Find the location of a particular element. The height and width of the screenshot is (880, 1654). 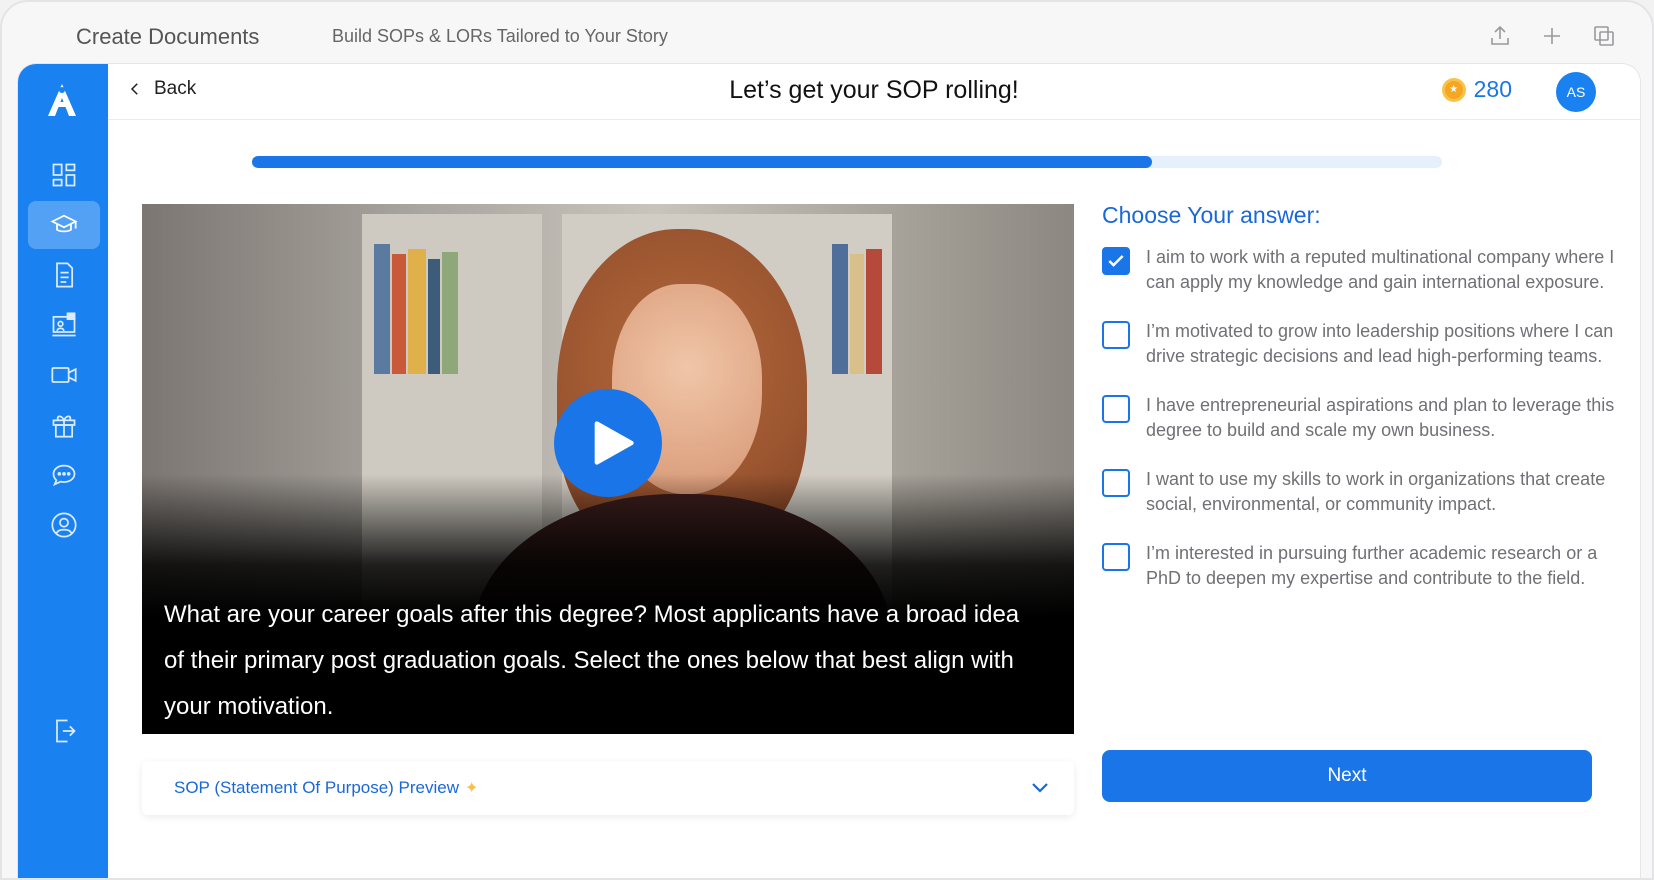

brand-logo is located at coordinates (62, 100).